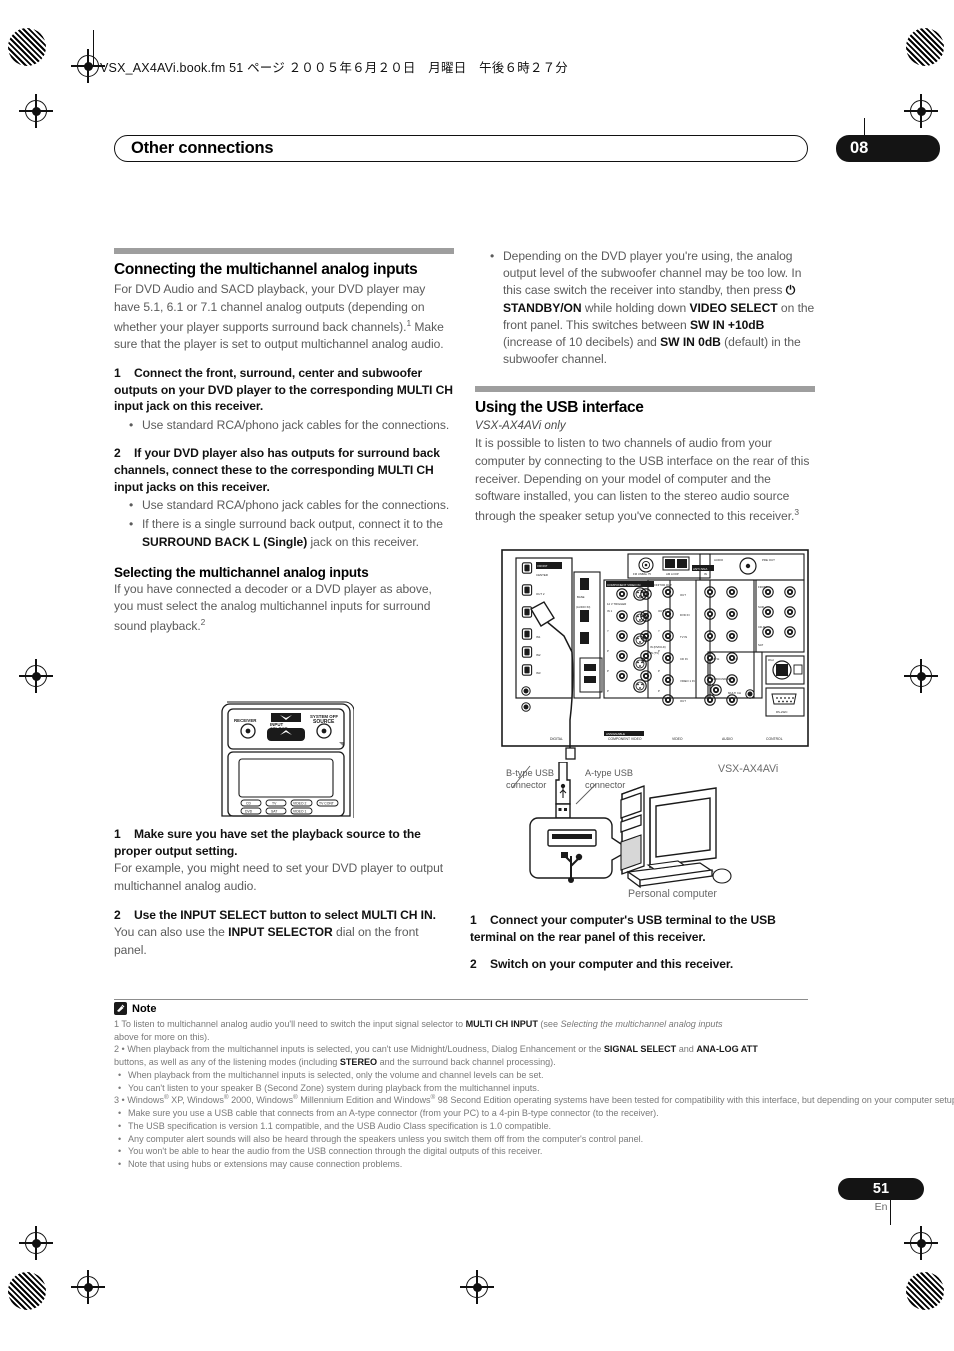 This screenshot has width=954, height=1351. I want to click on svg-text: DIGITAL, so click(556, 739).